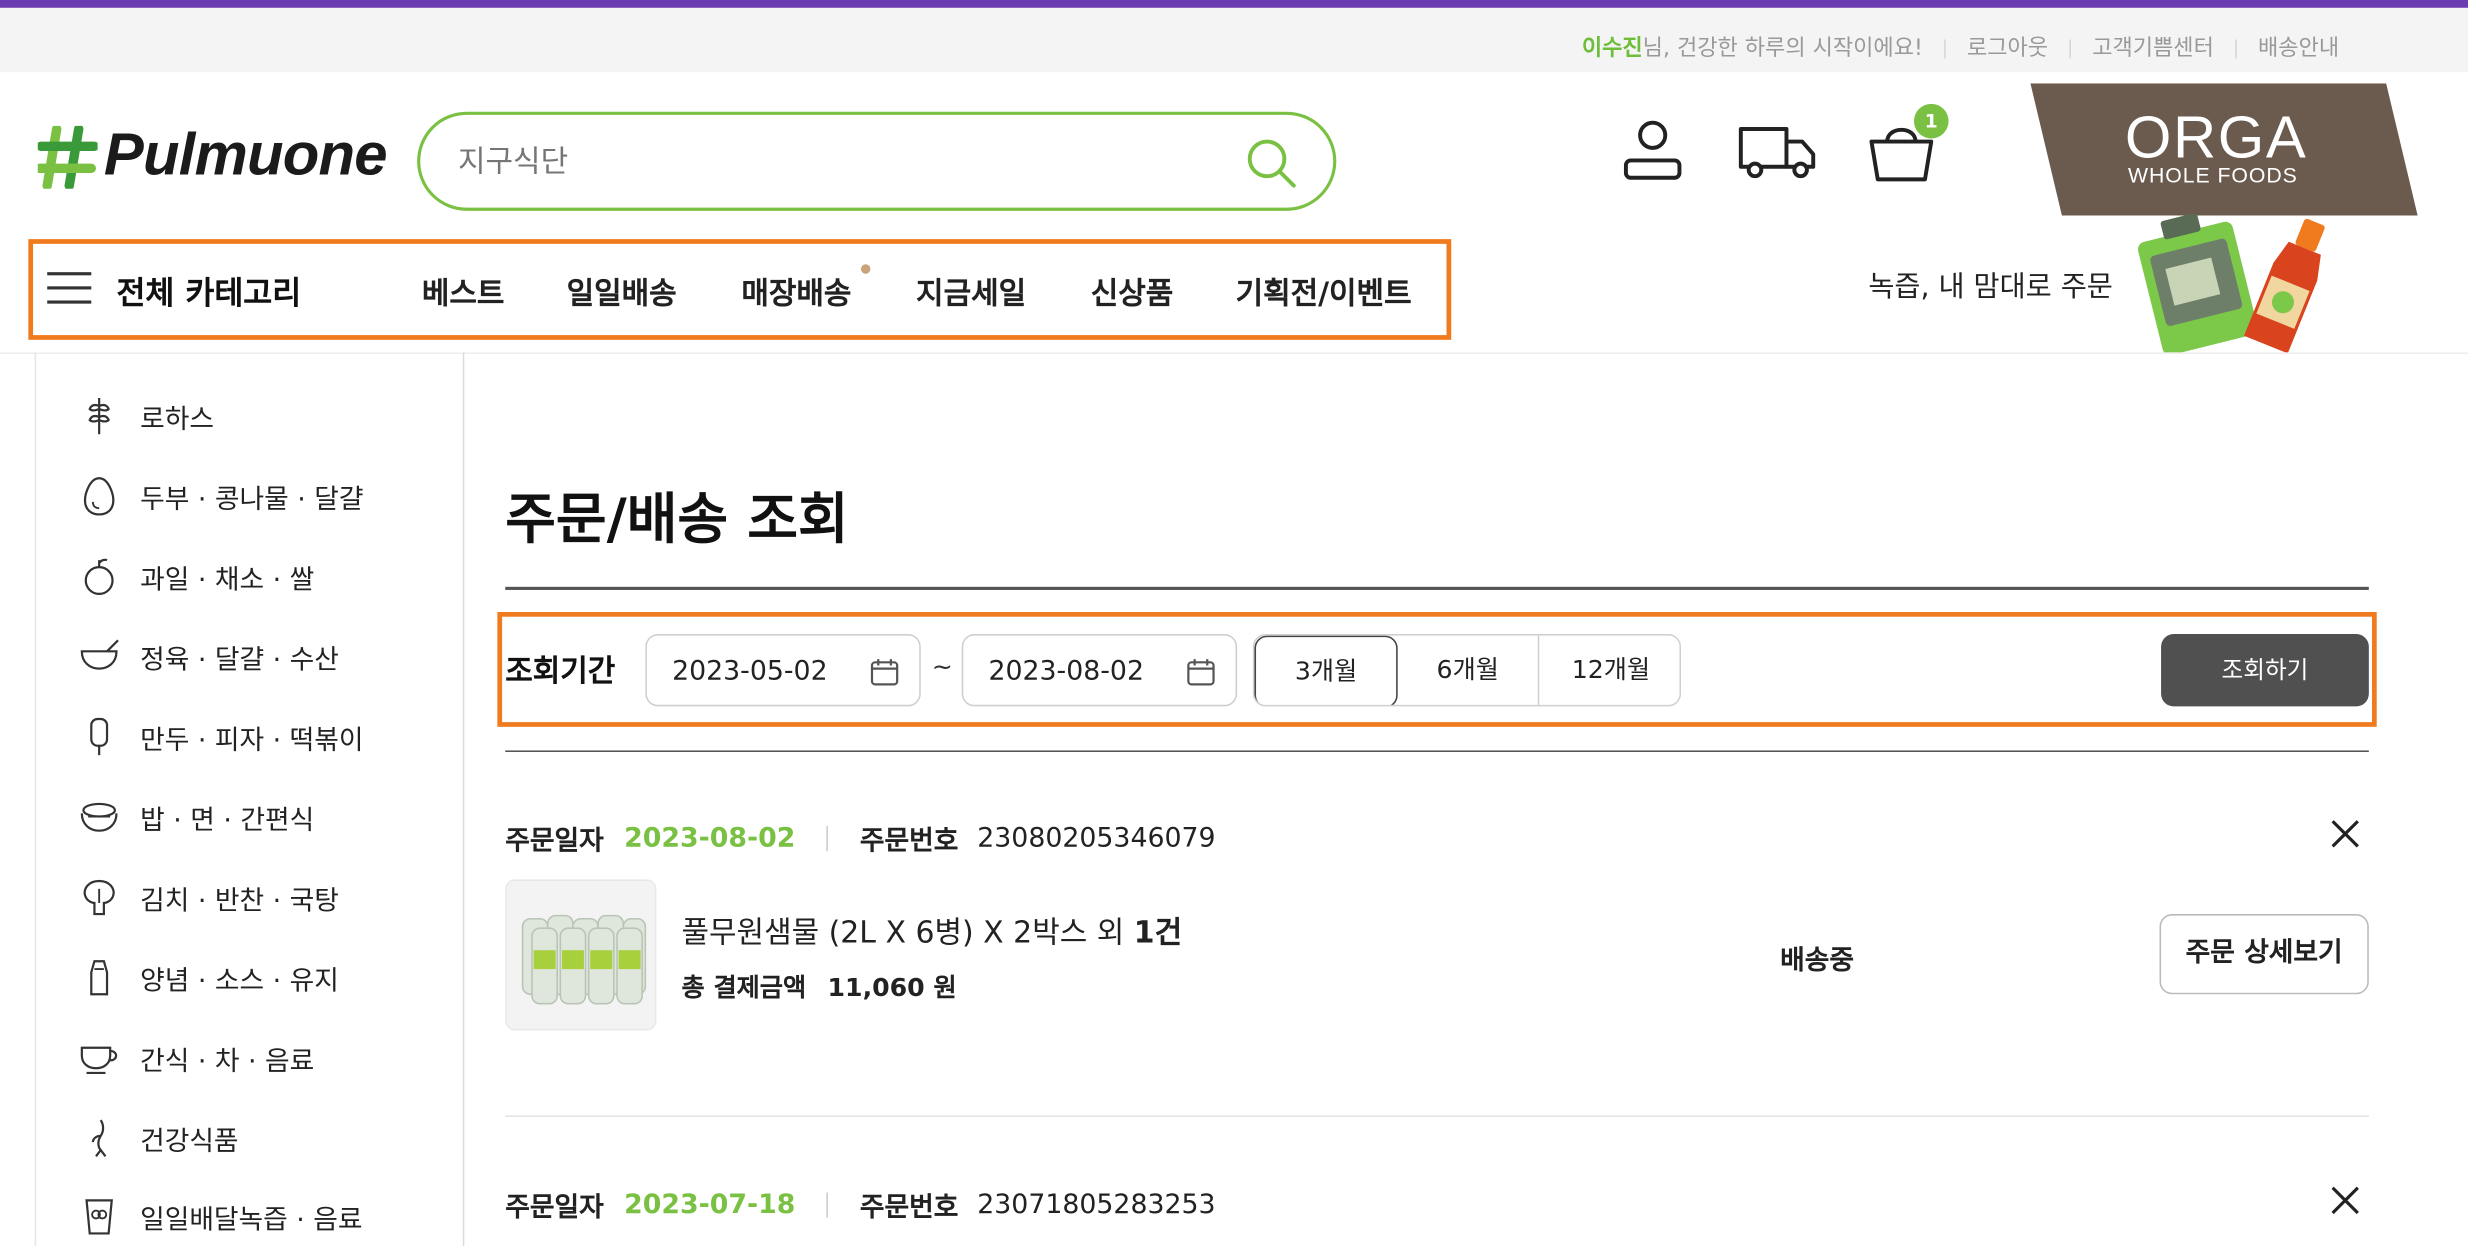 The height and width of the screenshot is (1246, 2468). I want to click on rice-bowl-icon, so click(99, 816).